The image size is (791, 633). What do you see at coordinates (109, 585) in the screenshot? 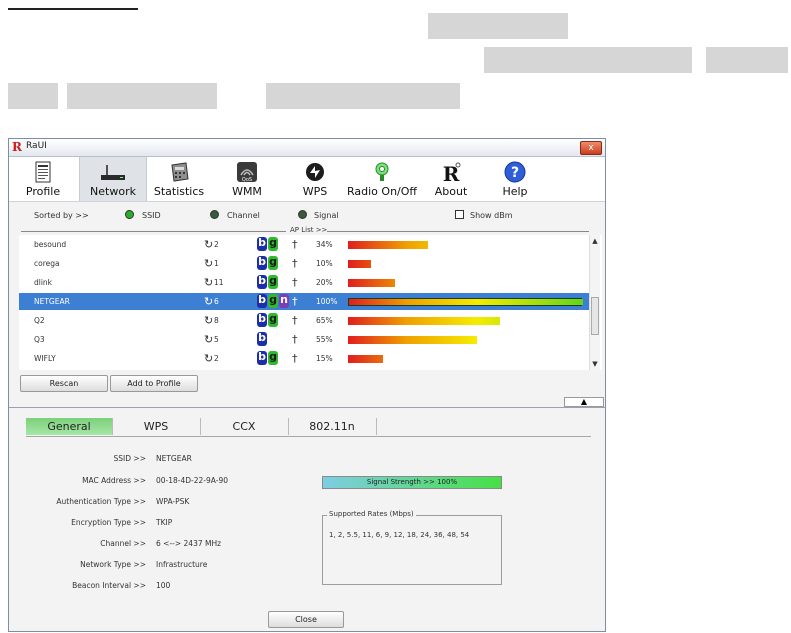
I see `beacon-interval-label: Beacon Interval >>` at bounding box center [109, 585].